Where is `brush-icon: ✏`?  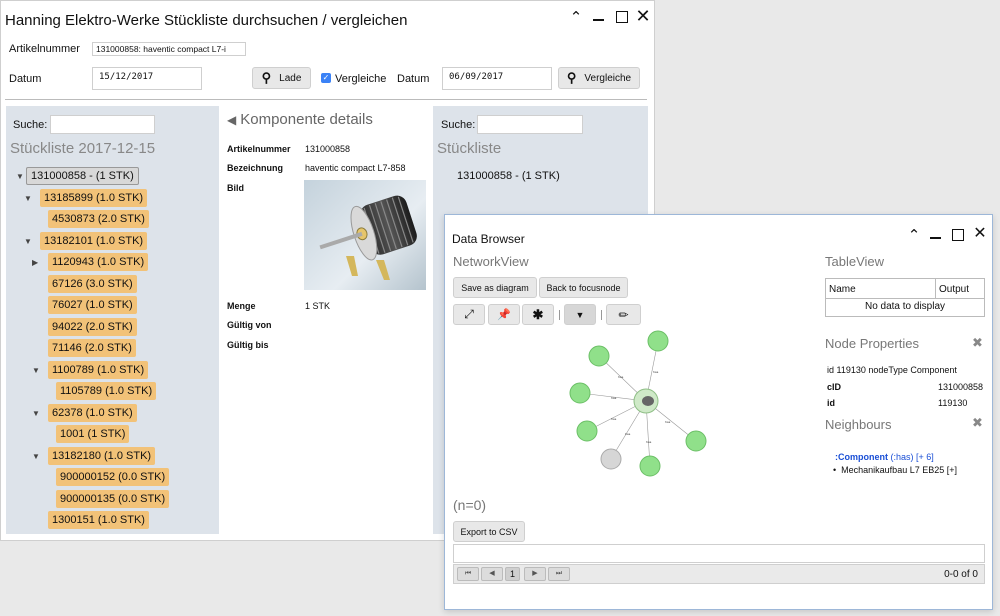 brush-icon: ✏ is located at coordinates (623, 314).